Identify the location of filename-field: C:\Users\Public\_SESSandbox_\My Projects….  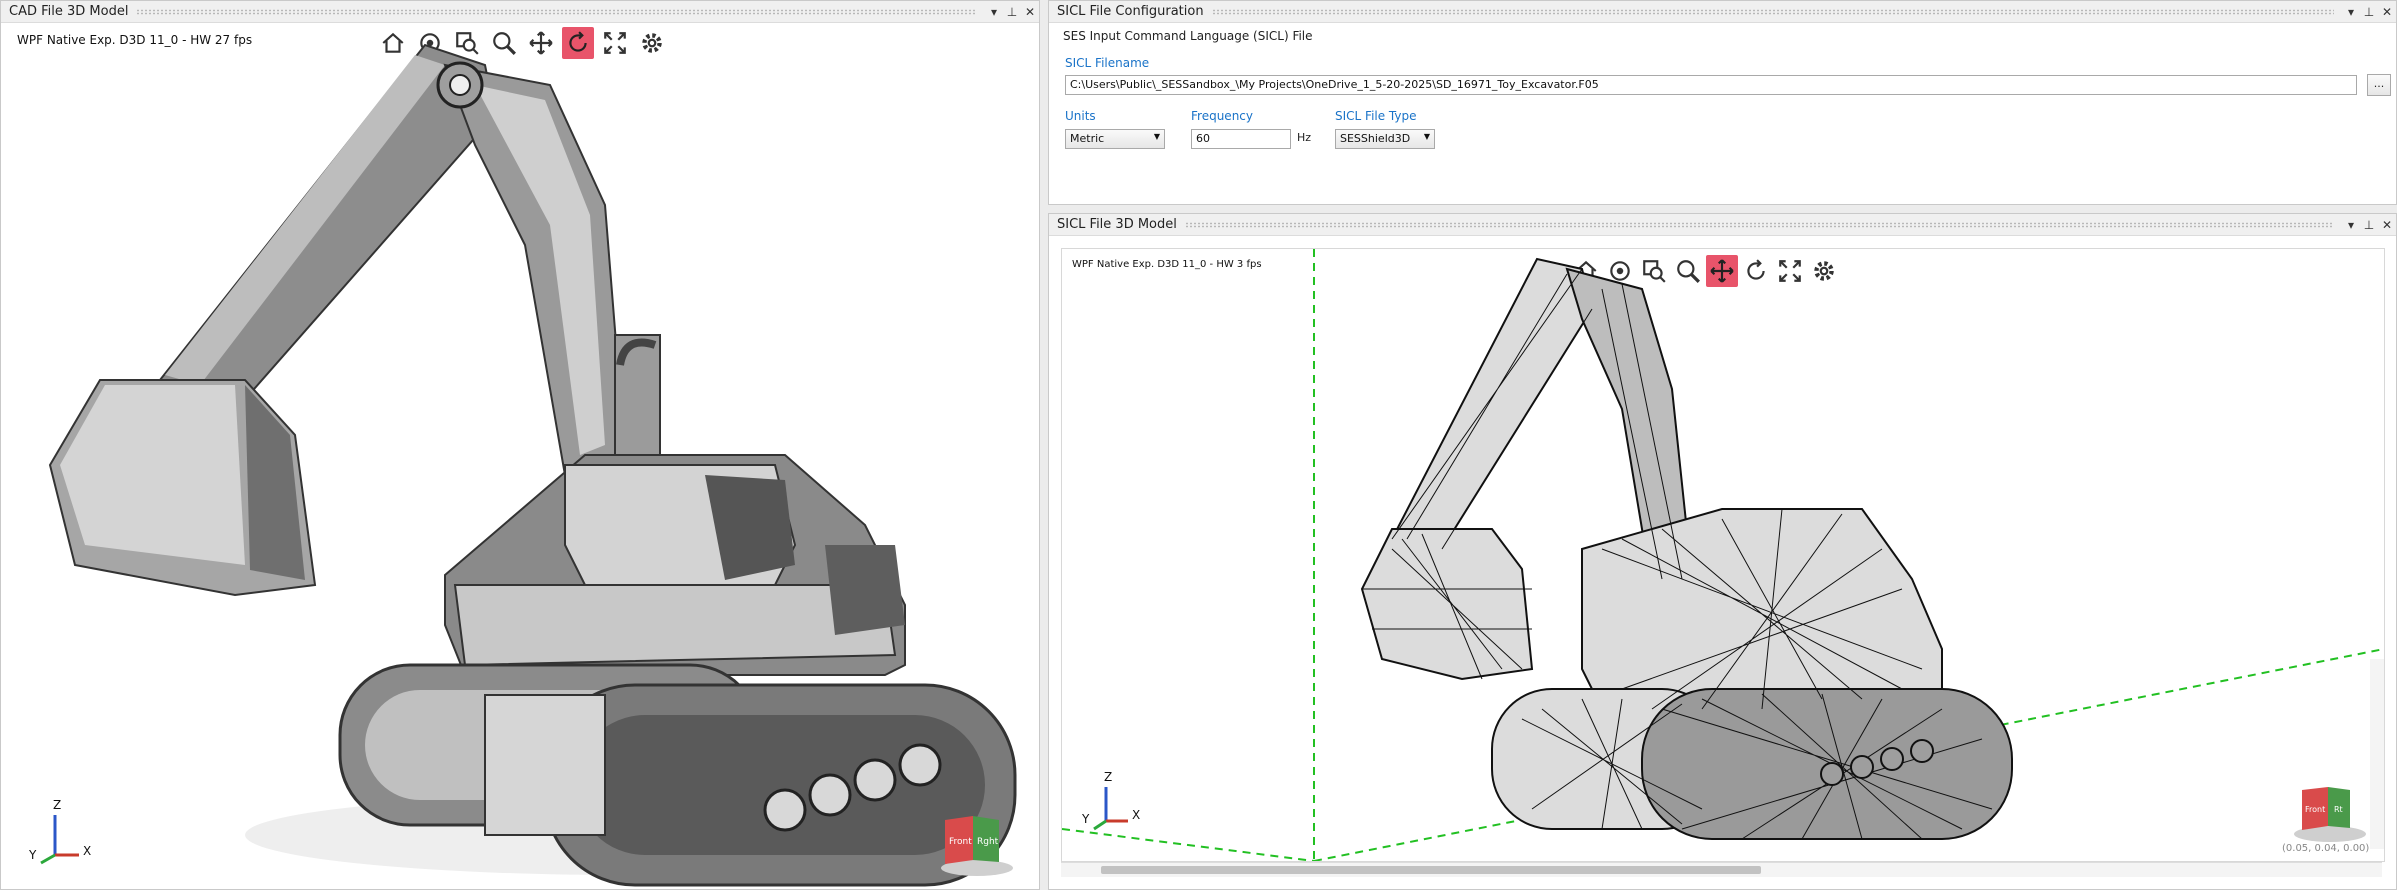
(1711, 85).